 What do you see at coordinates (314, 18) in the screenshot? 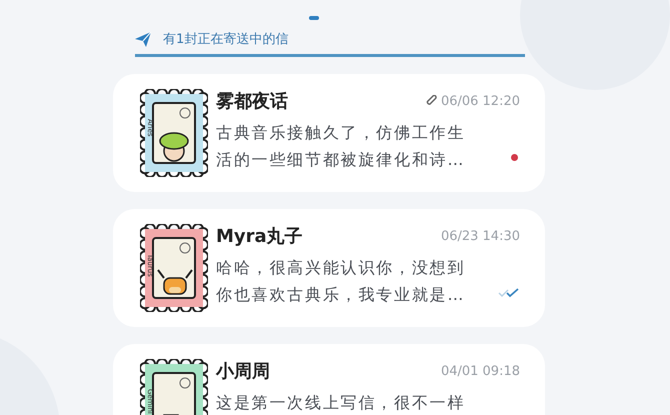
I see `tab-indicator` at bounding box center [314, 18].